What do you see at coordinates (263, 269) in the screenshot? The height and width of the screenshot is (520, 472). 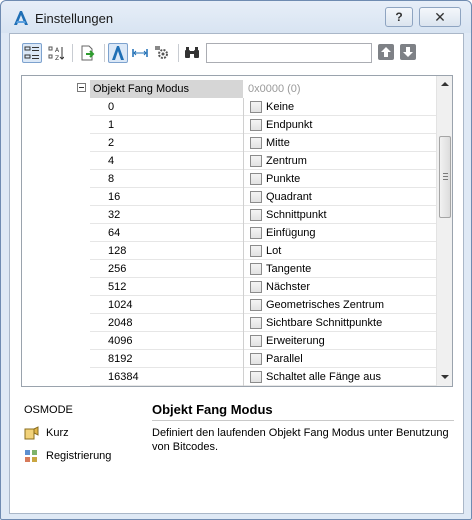 I see `bitcode-row: 256 Tangente` at bounding box center [263, 269].